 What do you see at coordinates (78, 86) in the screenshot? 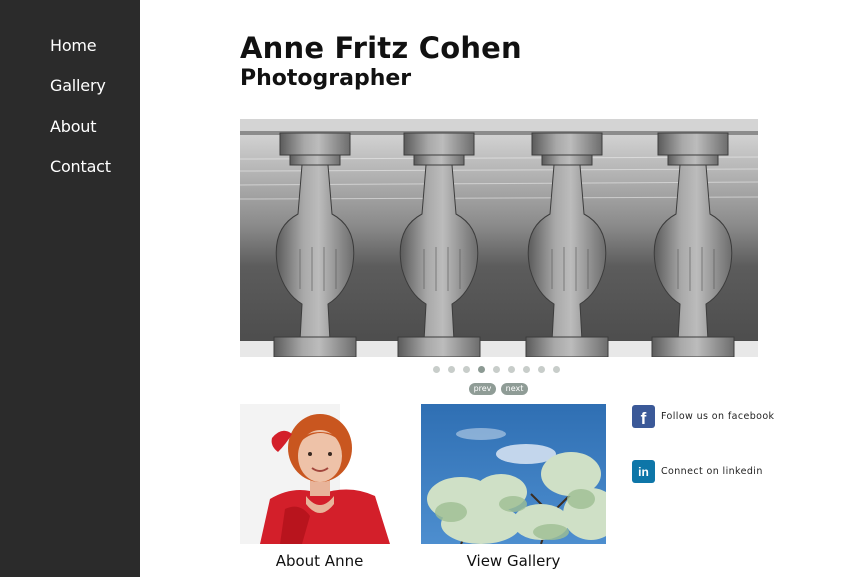
I see `nav-gallery-link: Gallery` at bounding box center [78, 86].